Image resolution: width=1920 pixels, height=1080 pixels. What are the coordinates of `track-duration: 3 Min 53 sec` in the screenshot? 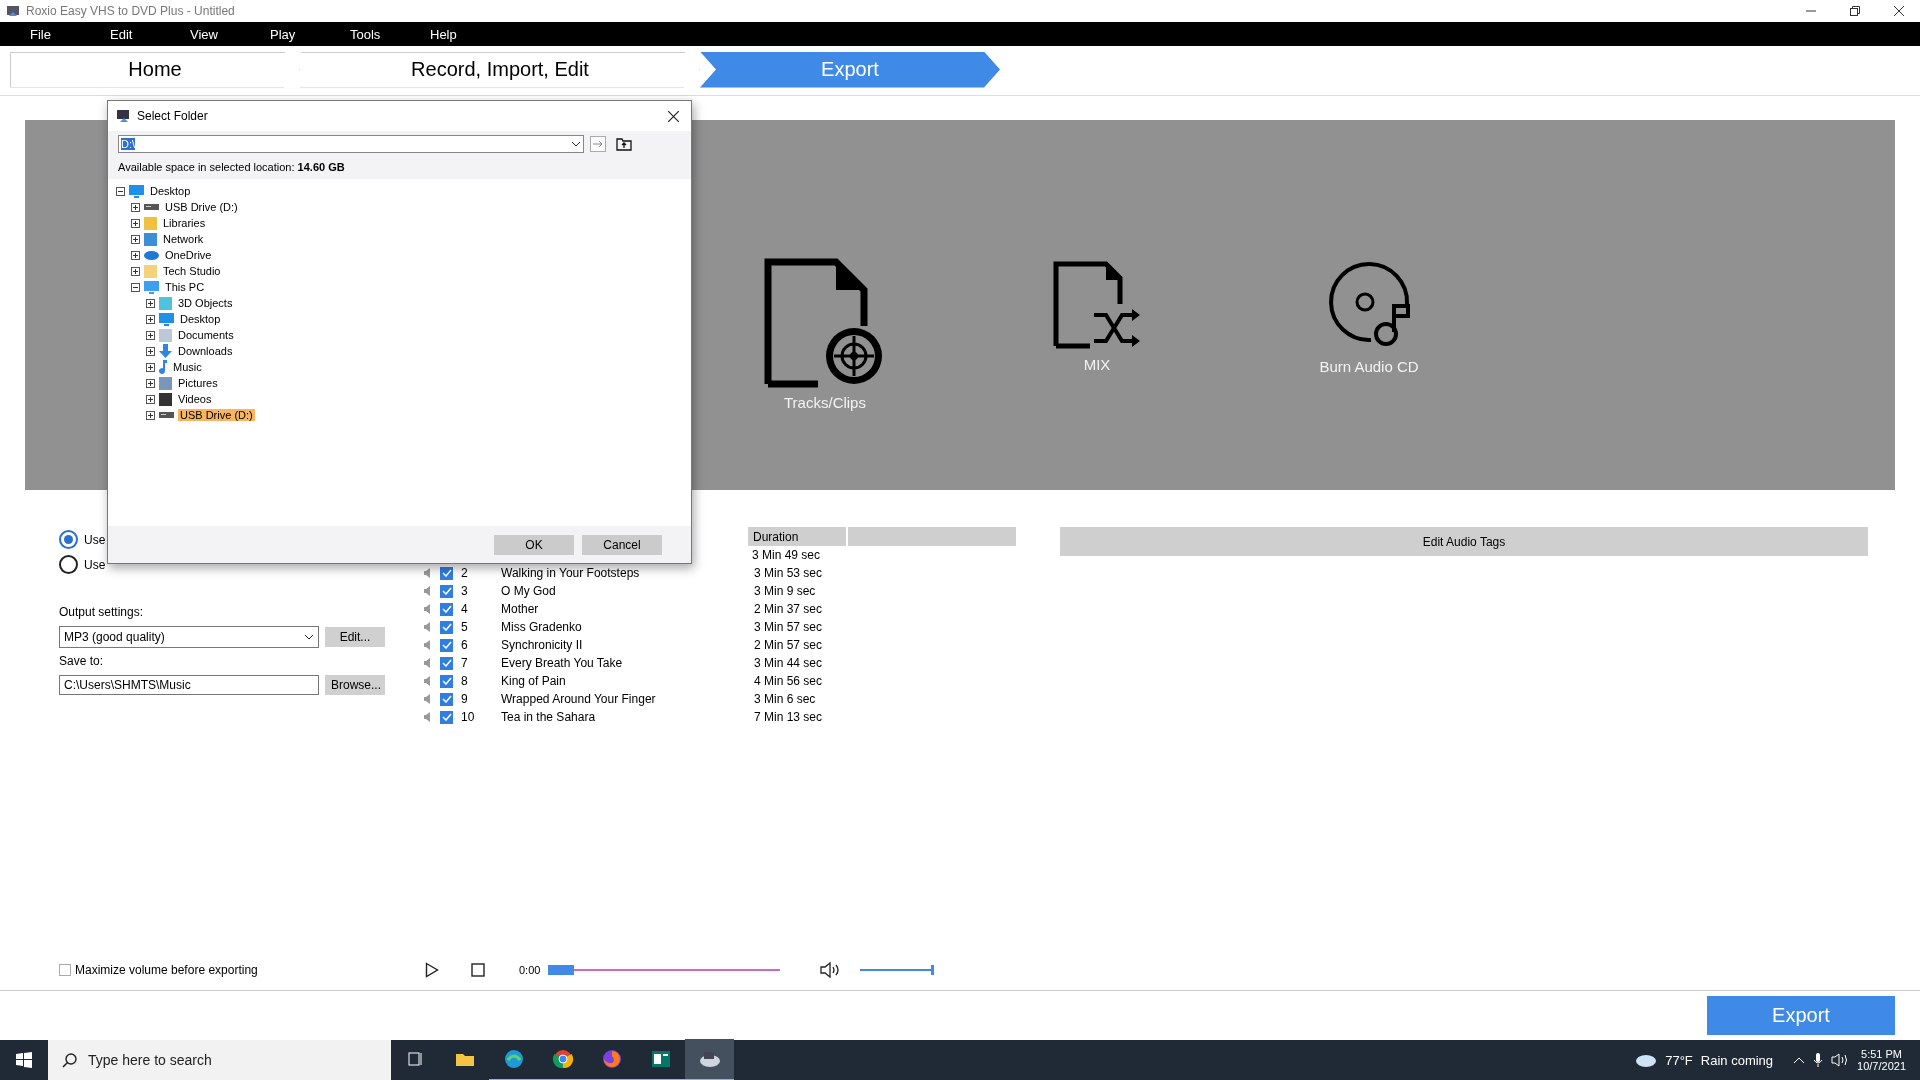 It's located at (788, 573).